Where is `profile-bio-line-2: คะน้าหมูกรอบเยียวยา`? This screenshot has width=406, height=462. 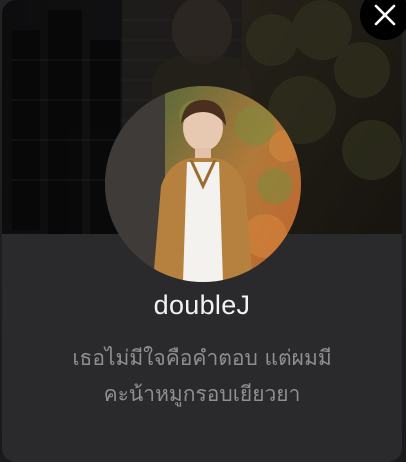
profile-bio-line-2: คะน้าหมูกรอบเยียวยา is located at coordinates (202, 394).